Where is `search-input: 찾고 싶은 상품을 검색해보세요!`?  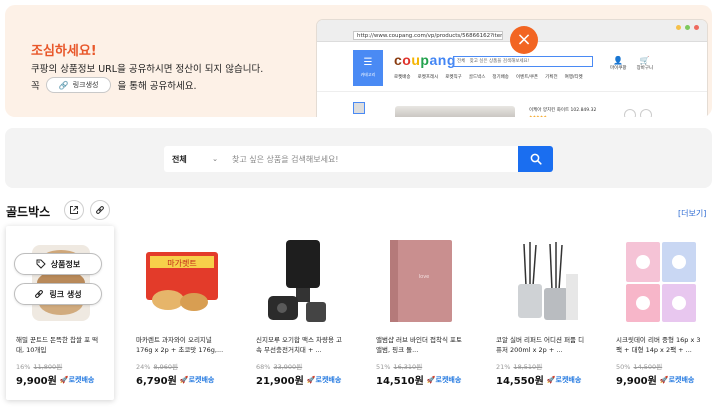 search-input: 찾고 싶은 상품을 검색해보세요! is located at coordinates (370, 159).